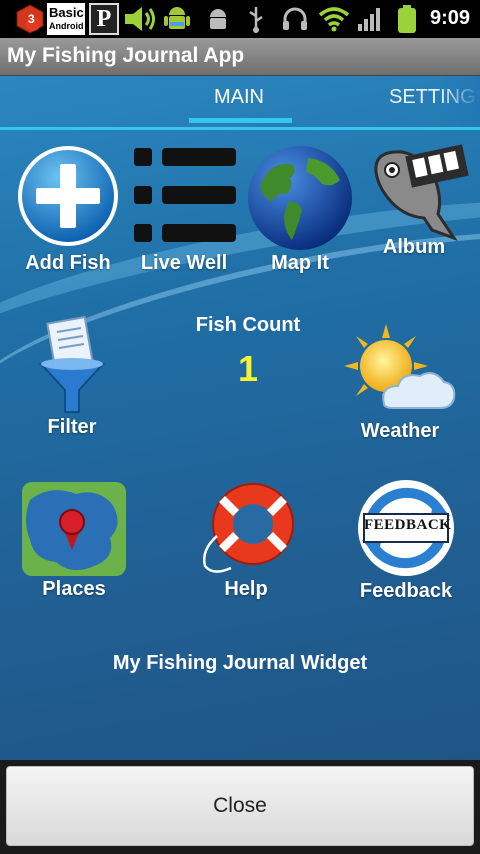 The height and width of the screenshot is (854, 480). What do you see at coordinates (246, 589) in the screenshot?
I see `help-label: Help` at bounding box center [246, 589].